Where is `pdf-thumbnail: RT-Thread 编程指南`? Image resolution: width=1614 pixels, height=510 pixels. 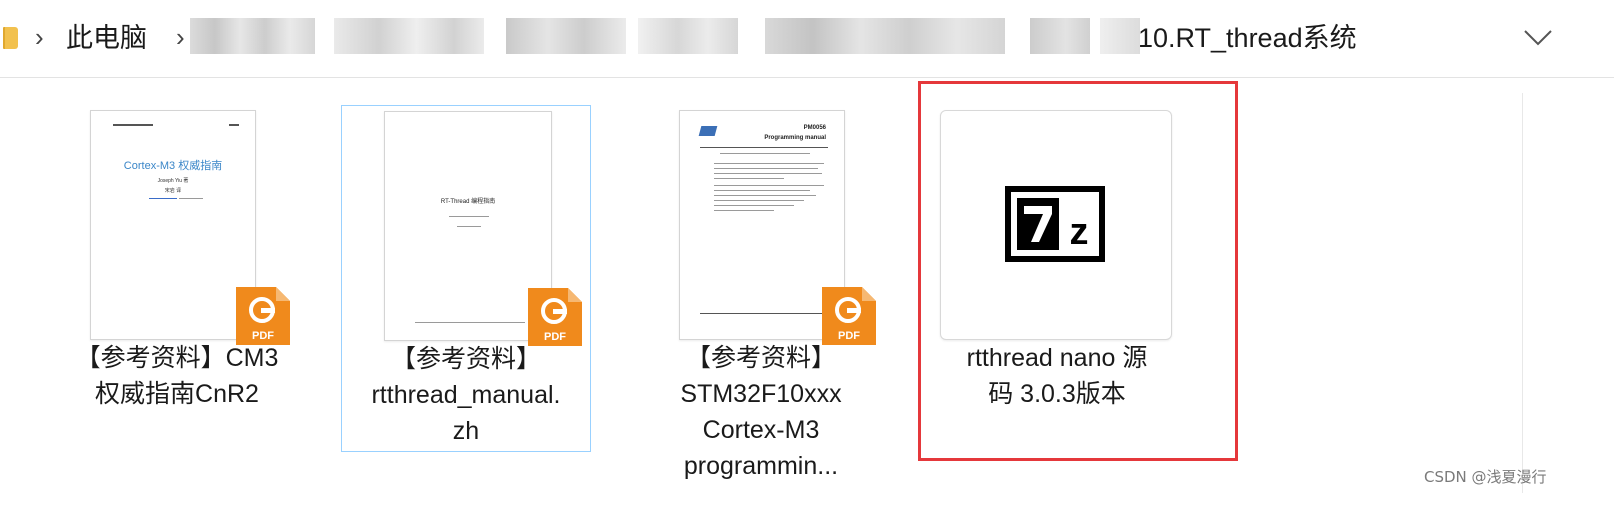 pdf-thumbnail: RT-Thread 编程指南 is located at coordinates (468, 226).